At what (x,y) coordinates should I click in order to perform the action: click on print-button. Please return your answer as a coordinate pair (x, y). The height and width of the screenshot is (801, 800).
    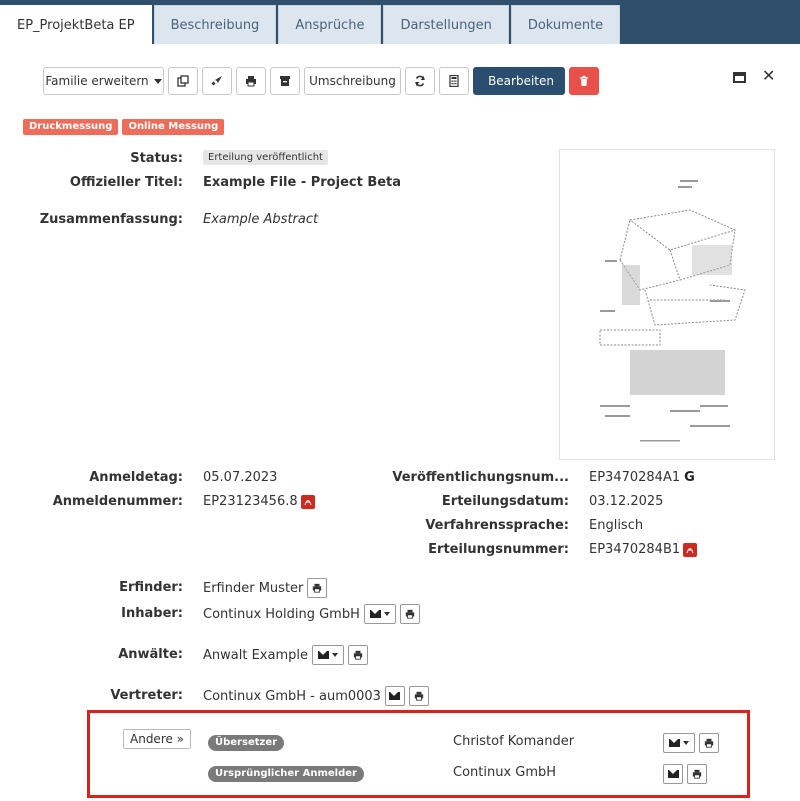
    Looking at the image, I should click on (251, 81).